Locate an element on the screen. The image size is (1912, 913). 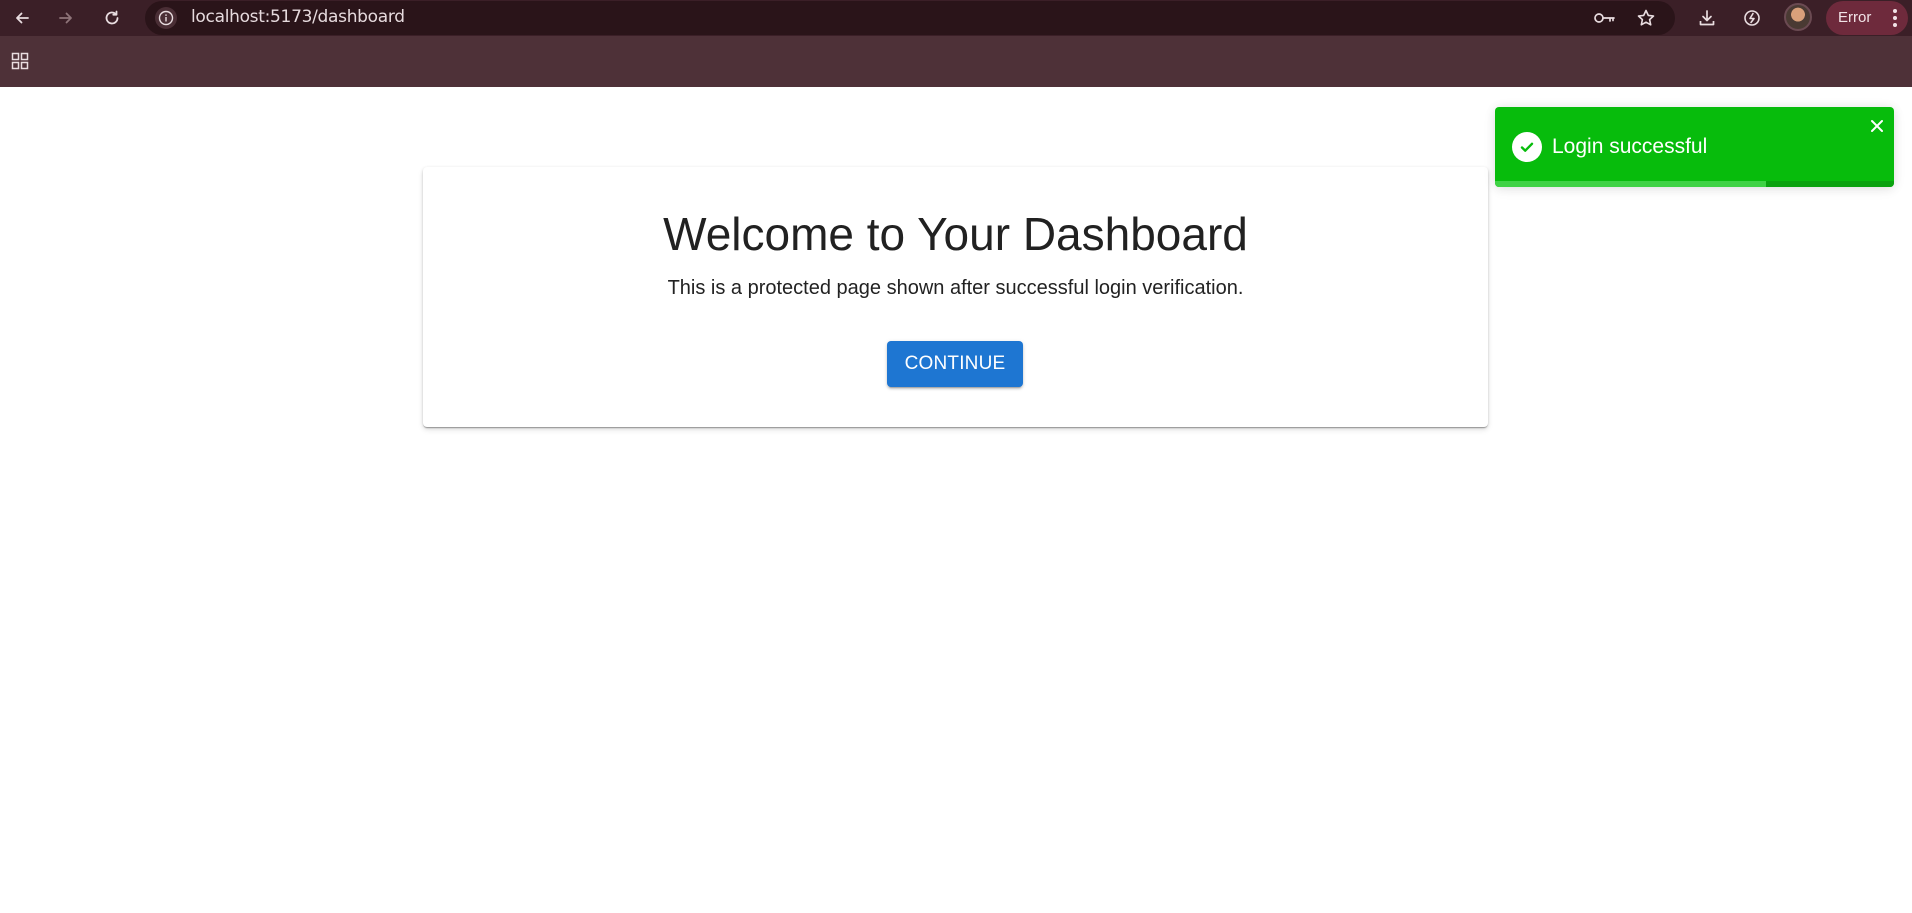
address-bar: localhost:5173/dashboard is located at coordinates (910, 18).